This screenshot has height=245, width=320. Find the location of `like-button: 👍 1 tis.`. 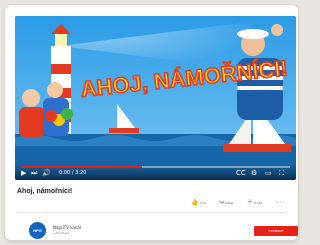

like-button: 👍 1 tis. is located at coordinates (199, 202).